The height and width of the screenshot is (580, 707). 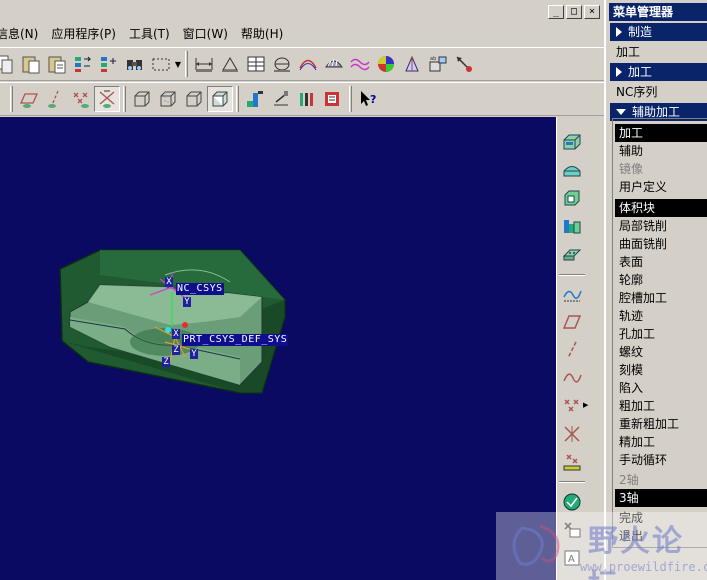 I want to click on datum-plane-icon, so click(x=572, y=322).